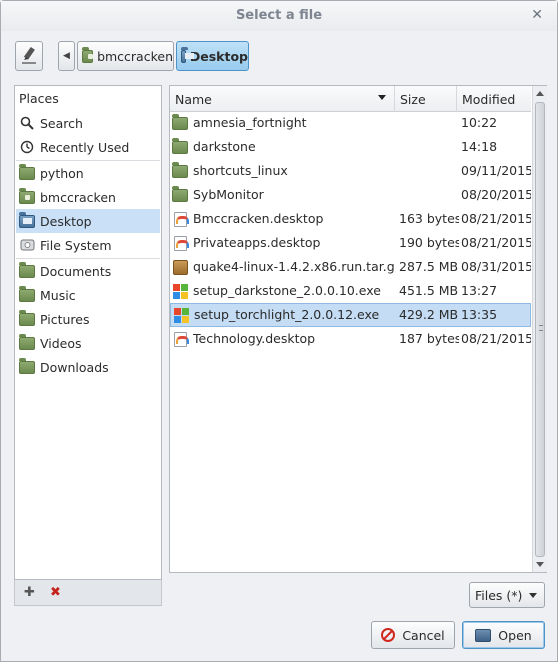  What do you see at coordinates (76, 245) in the screenshot?
I see `sidebar-item-label: File System` at bounding box center [76, 245].